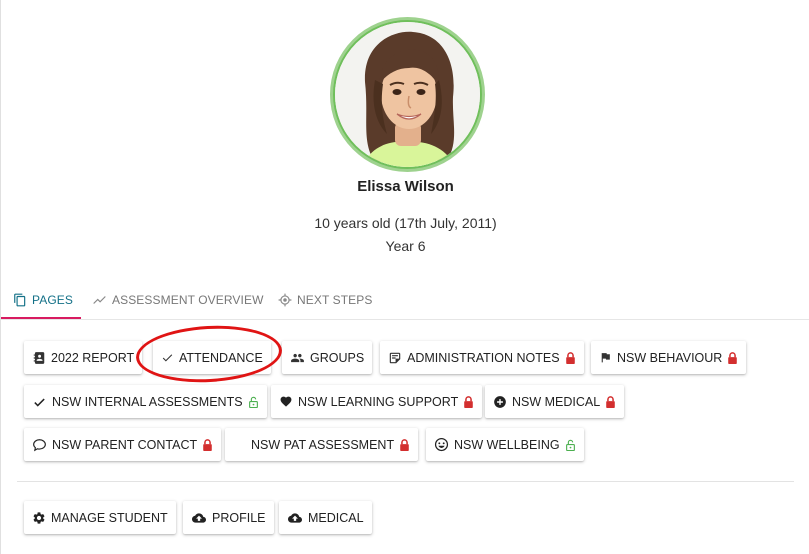 Image resolution: width=809 pixels, height=554 pixels. Describe the element at coordinates (405, 246) in the screenshot. I see `student-year: Year 6` at that location.